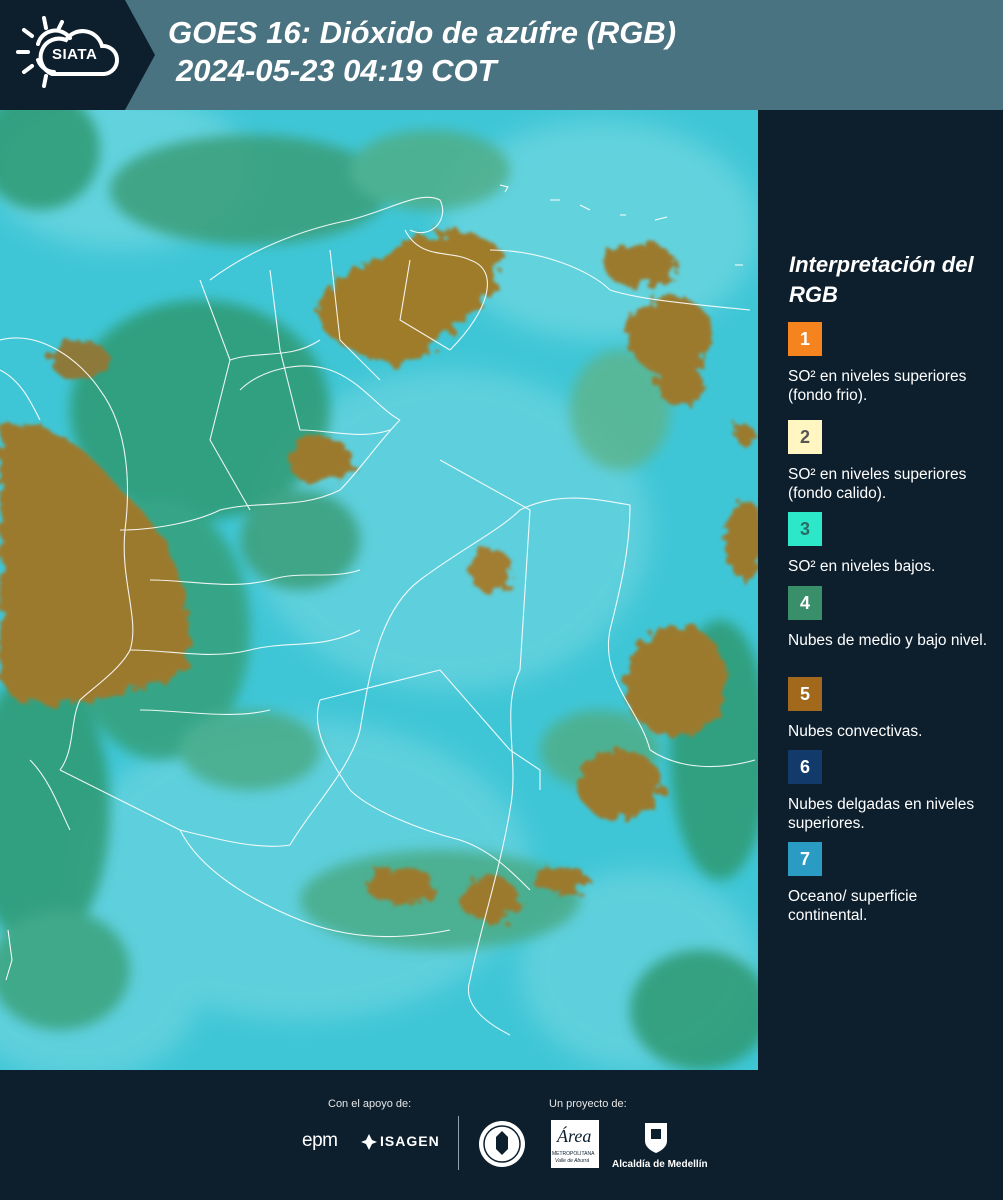 The height and width of the screenshot is (1200, 1003). I want to click on legend-item-4: 4 Nubes de medio y bajo nivel., so click(890, 627).